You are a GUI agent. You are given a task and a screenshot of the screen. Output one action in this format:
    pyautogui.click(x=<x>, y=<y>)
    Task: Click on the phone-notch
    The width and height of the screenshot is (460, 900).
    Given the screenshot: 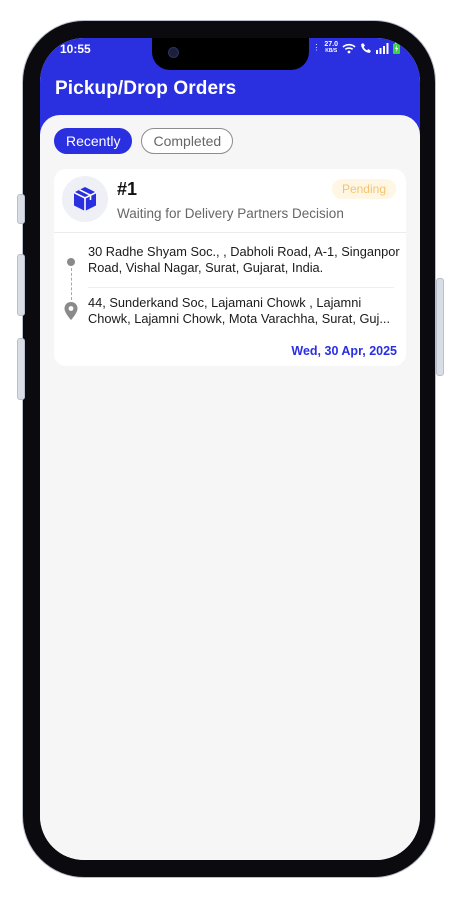 What is the action you would take?
    pyautogui.click(x=230, y=54)
    